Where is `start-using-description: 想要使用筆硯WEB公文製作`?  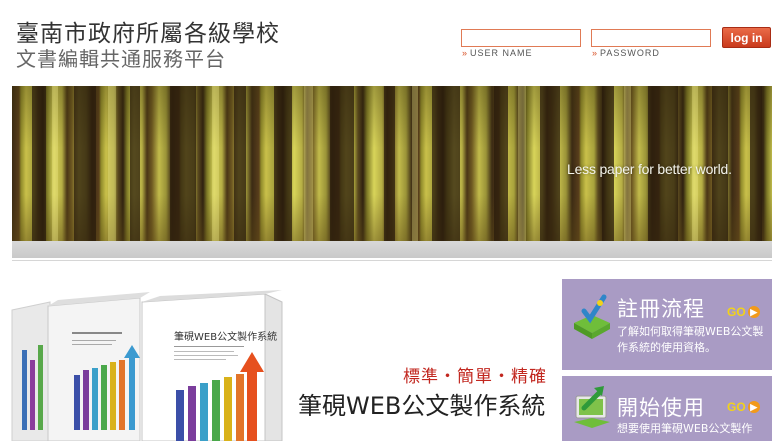
start-using-description: 想要使用筆硯WEB公文製作 is located at coordinates (685, 428).